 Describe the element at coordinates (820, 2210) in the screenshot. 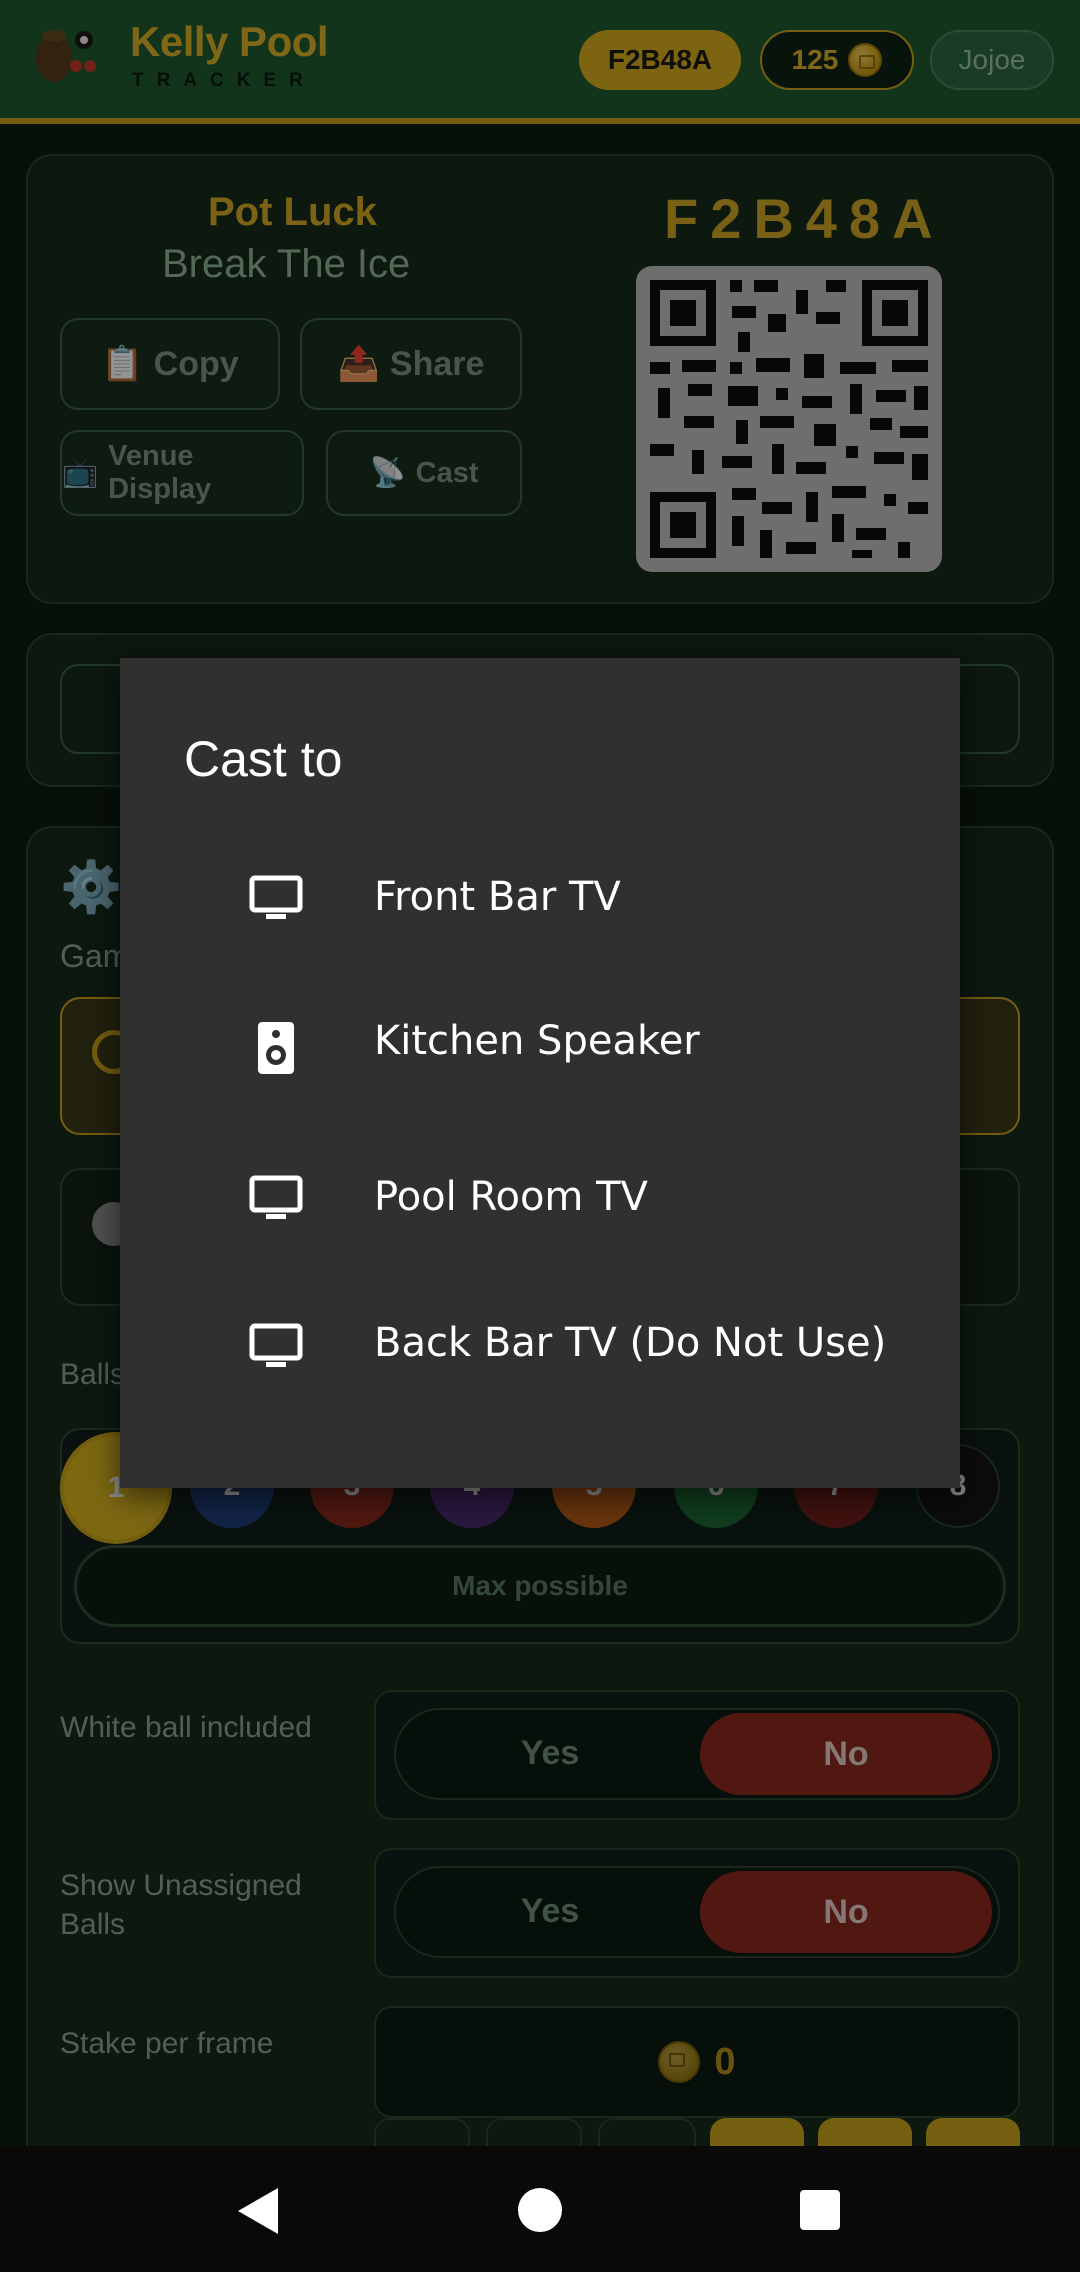

I see `recent-apps-icon` at that location.